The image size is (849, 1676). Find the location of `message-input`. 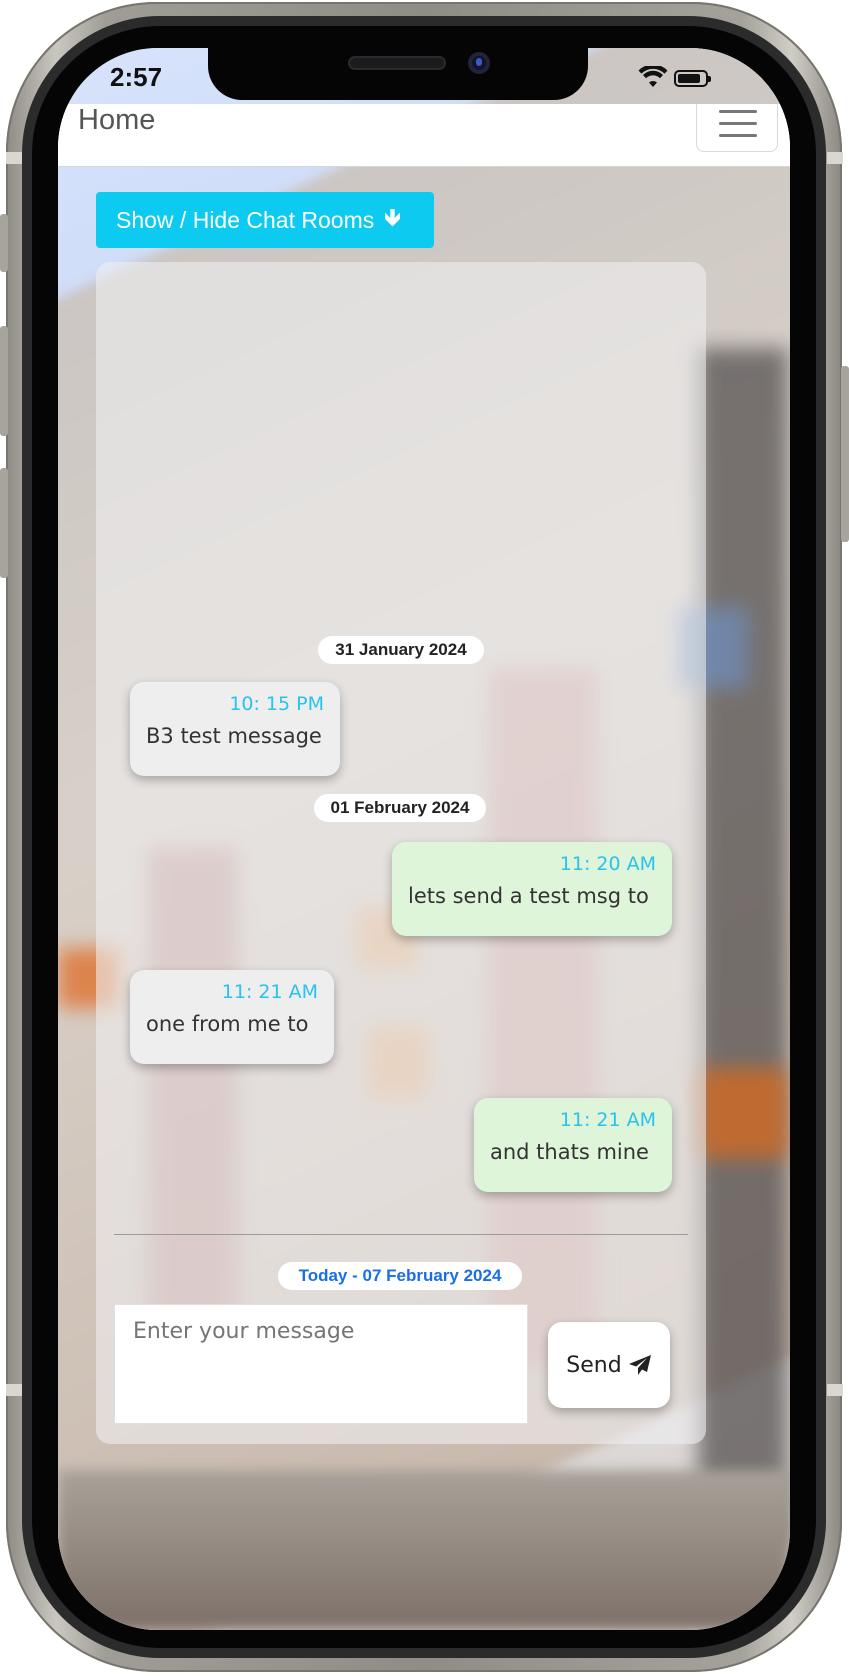

message-input is located at coordinates (321, 1364).